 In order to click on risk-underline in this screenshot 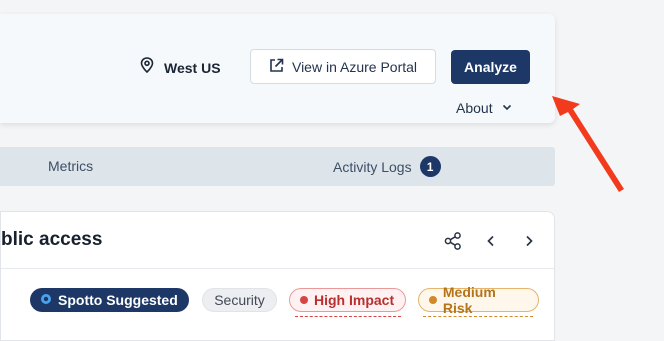, I will do `click(478, 316)`.